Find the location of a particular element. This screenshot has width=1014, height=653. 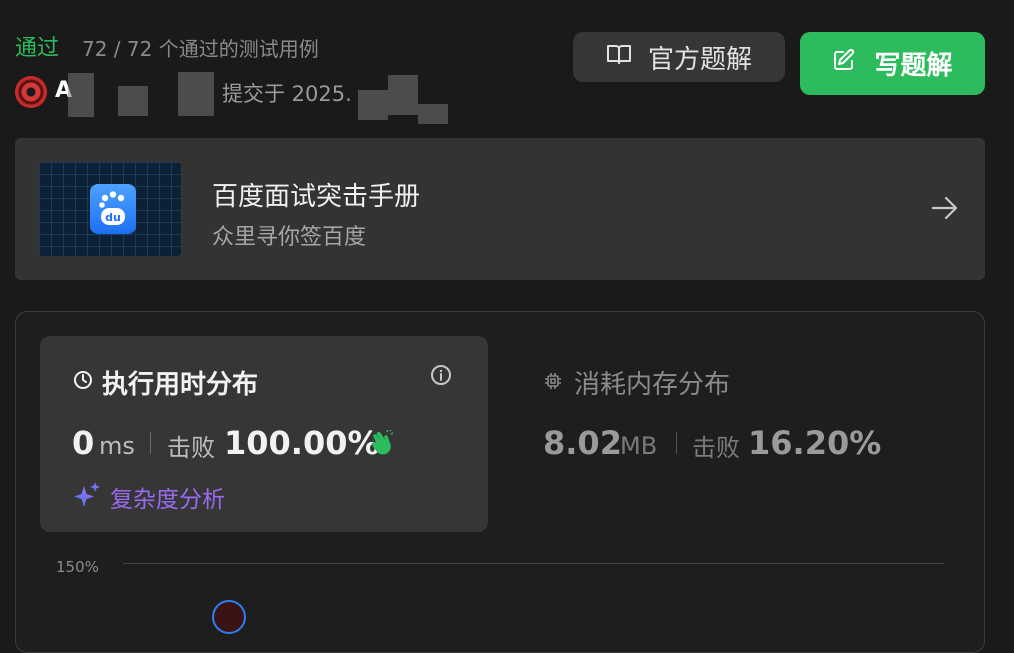

chart-user-marker is located at coordinates (229, 617).